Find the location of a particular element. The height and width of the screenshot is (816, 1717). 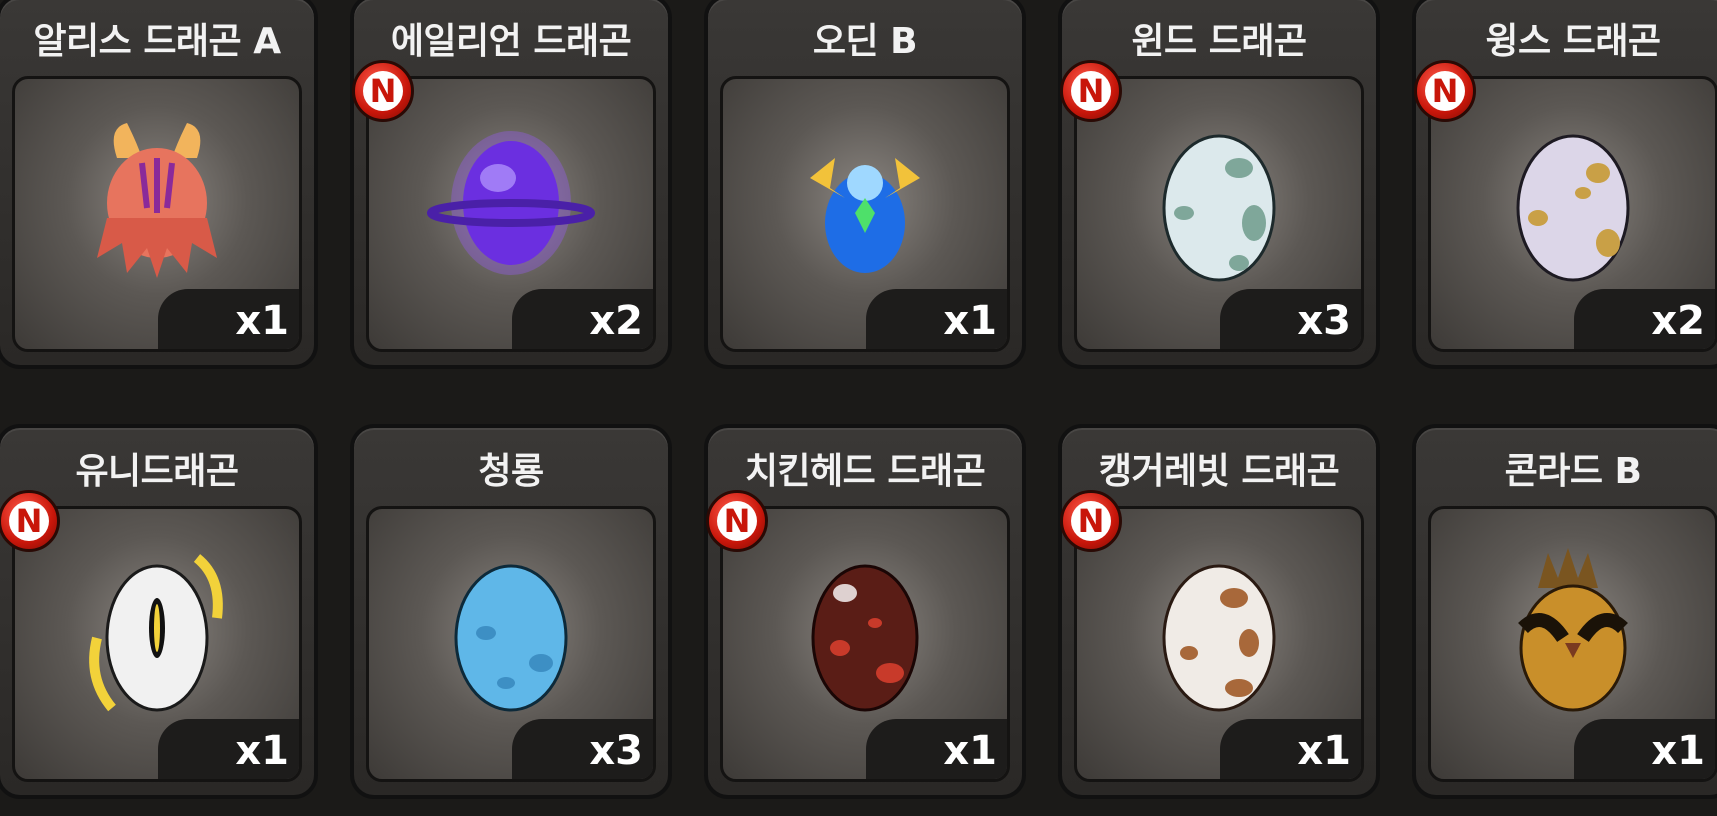

item-card-wings-dragon: 윙스 드래곤 N x2 is located at coordinates (1564, 184).